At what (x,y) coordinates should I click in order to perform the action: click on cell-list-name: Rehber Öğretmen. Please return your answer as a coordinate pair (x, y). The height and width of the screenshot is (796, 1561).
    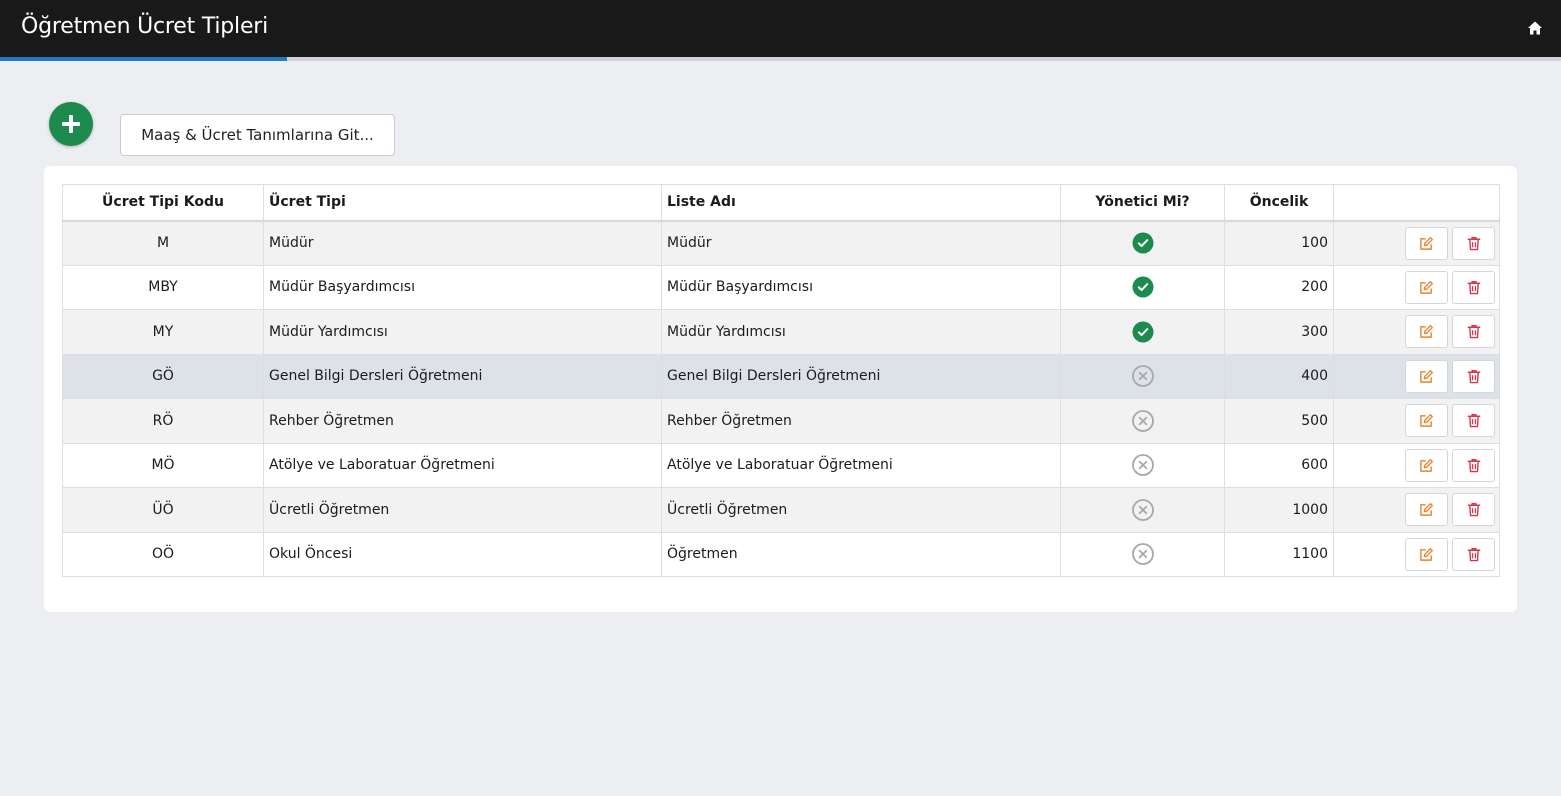
    Looking at the image, I should click on (861, 421).